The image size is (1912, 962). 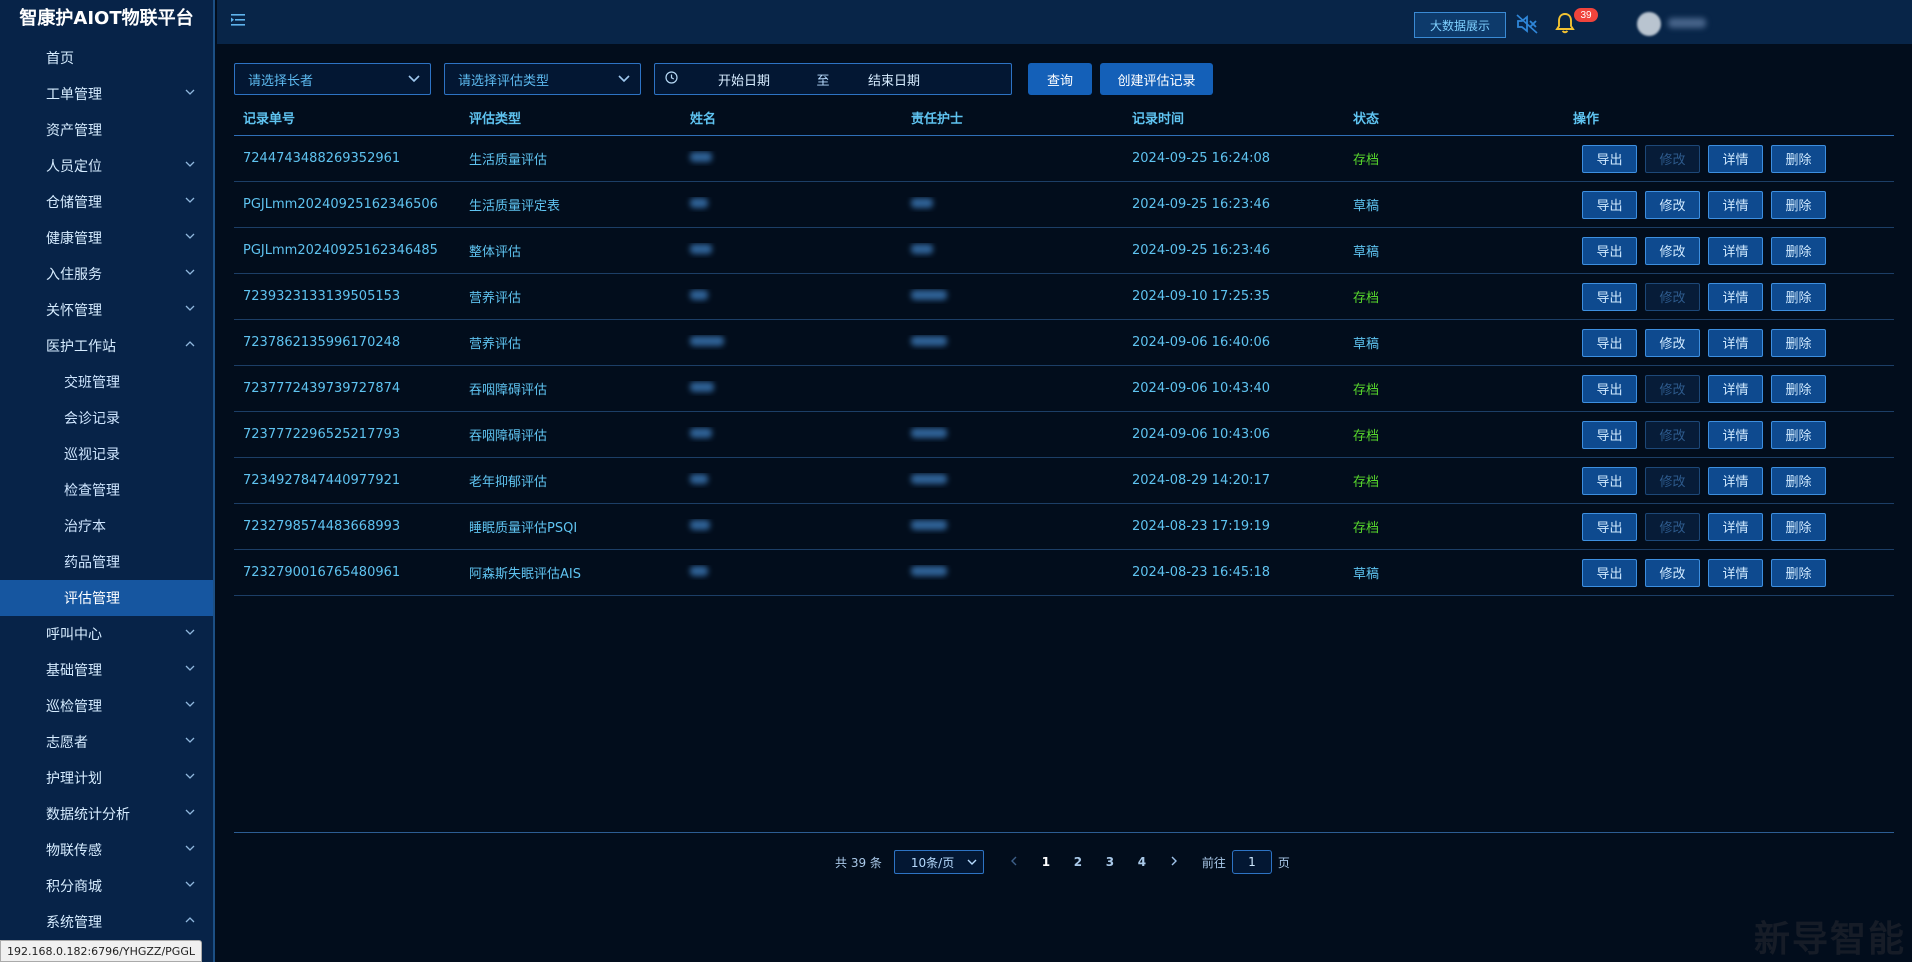 What do you see at coordinates (106, 670) in the screenshot?
I see `sidebar-item: 基础管理` at bounding box center [106, 670].